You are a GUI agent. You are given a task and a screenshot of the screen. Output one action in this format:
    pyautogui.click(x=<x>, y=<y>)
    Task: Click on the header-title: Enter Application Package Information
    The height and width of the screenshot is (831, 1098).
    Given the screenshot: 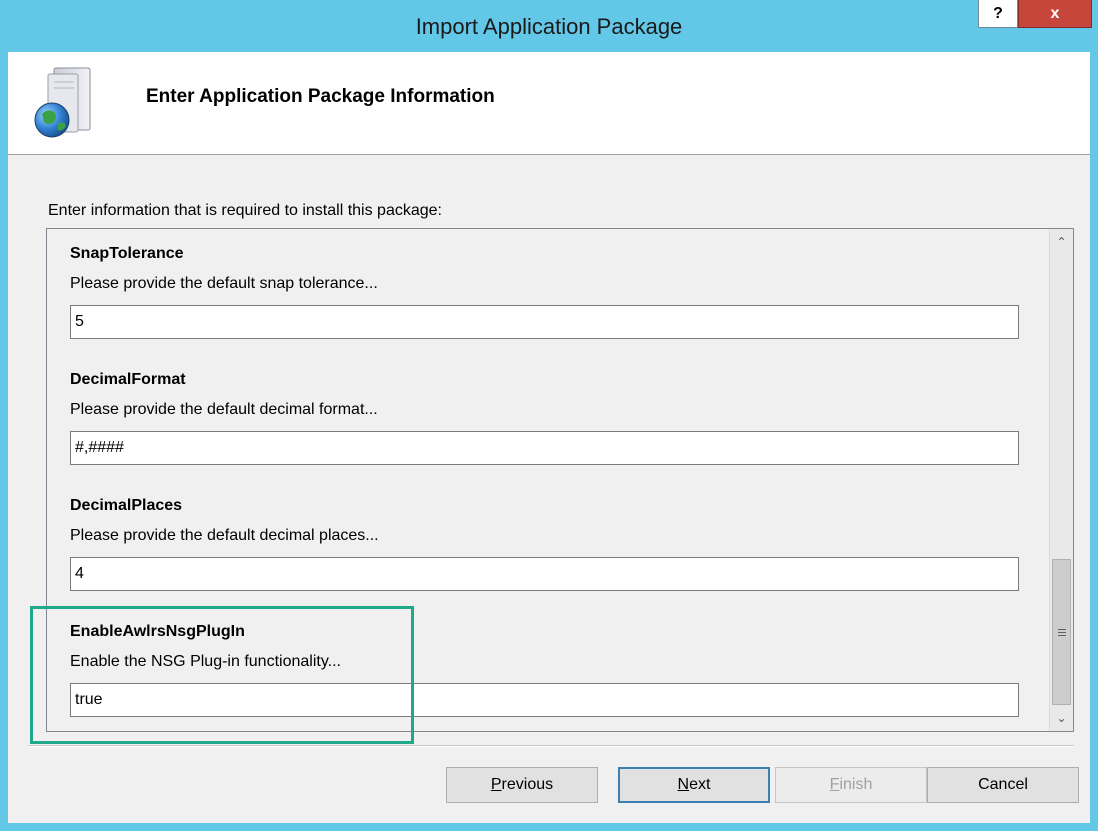 What is the action you would take?
    pyautogui.click(x=320, y=96)
    